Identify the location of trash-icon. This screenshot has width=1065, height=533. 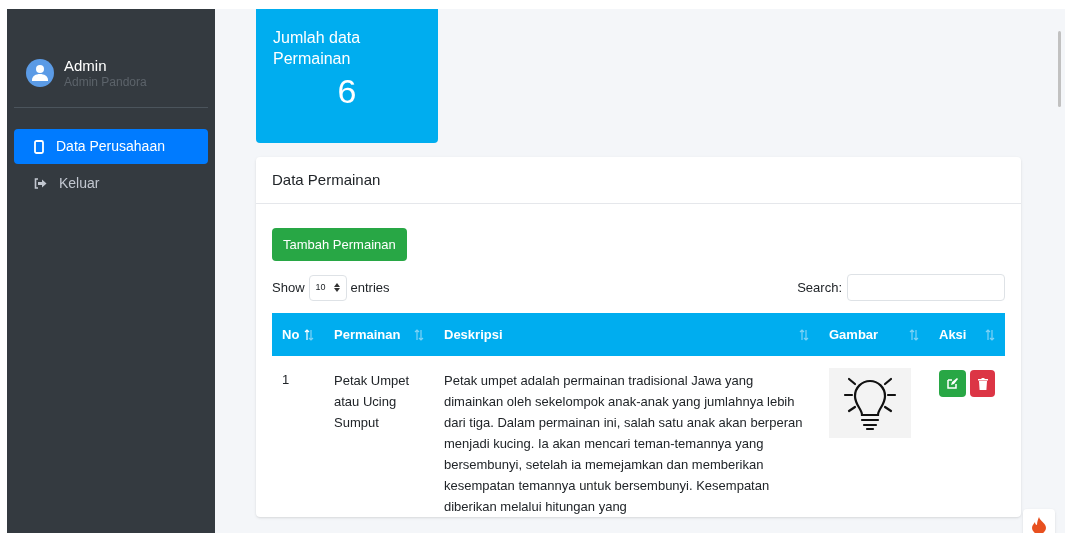
(982, 383).